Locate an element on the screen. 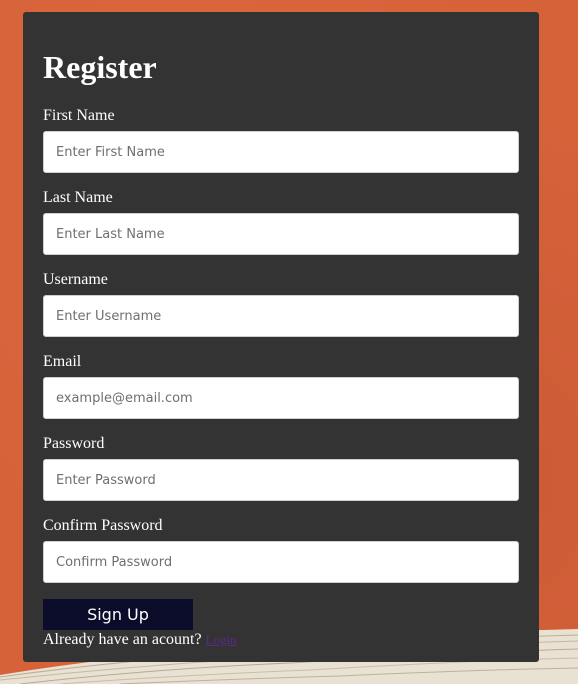 The width and height of the screenshot is (578, 684). account-prompt-text: Already have an acount? is located at coordinates (122, 639).